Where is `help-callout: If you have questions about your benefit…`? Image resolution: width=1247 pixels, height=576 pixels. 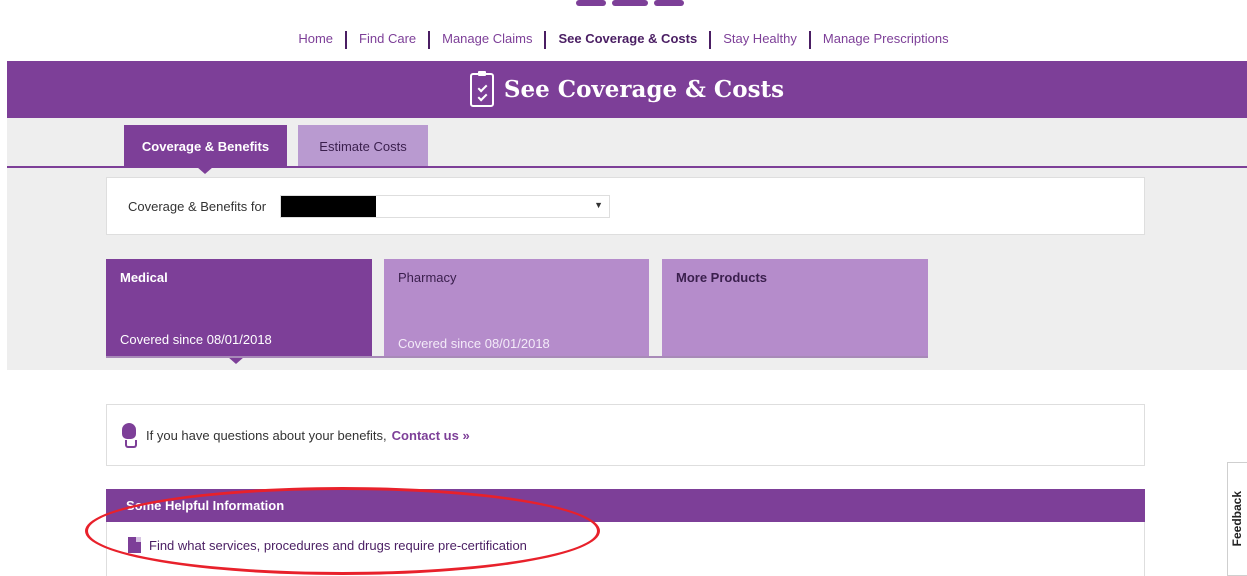
help-callout: If you have questions about your benefit… is located at coordinates (625, 435).